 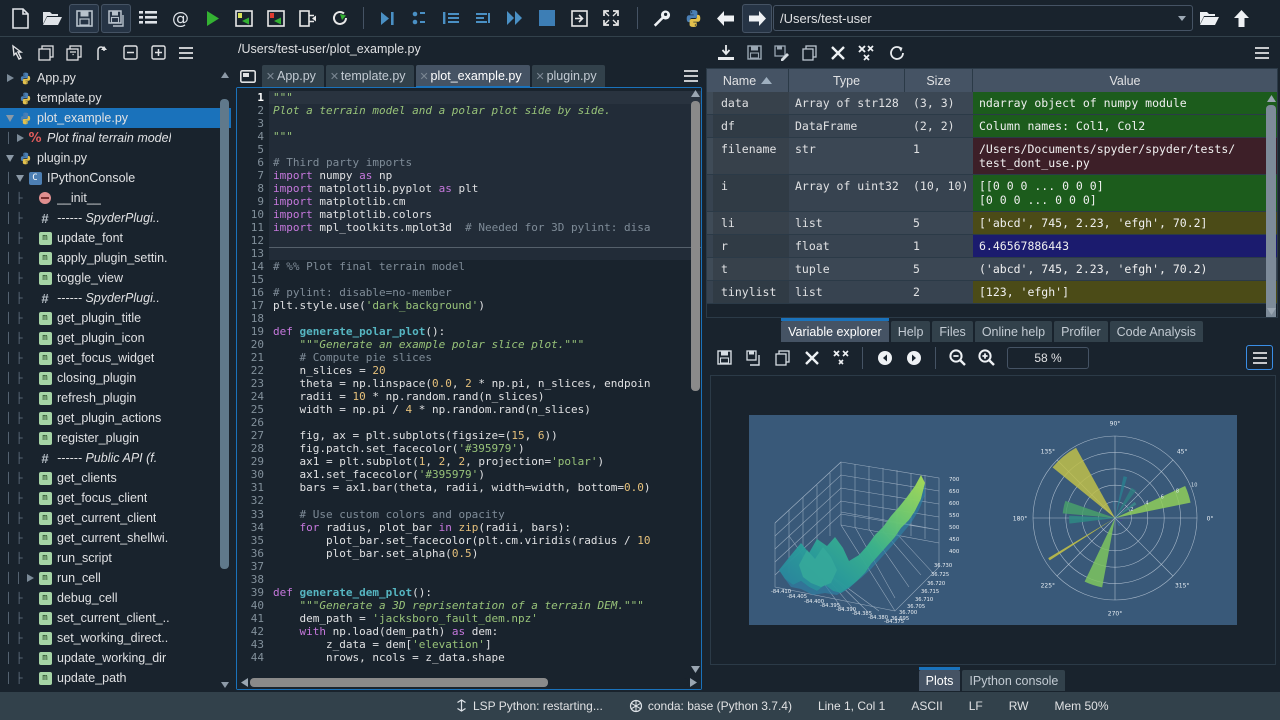 What do you see at coordinates (1209, 18) in the screenshot?
I see `browse-working-directory-button` at bounding box center [1209, 18].